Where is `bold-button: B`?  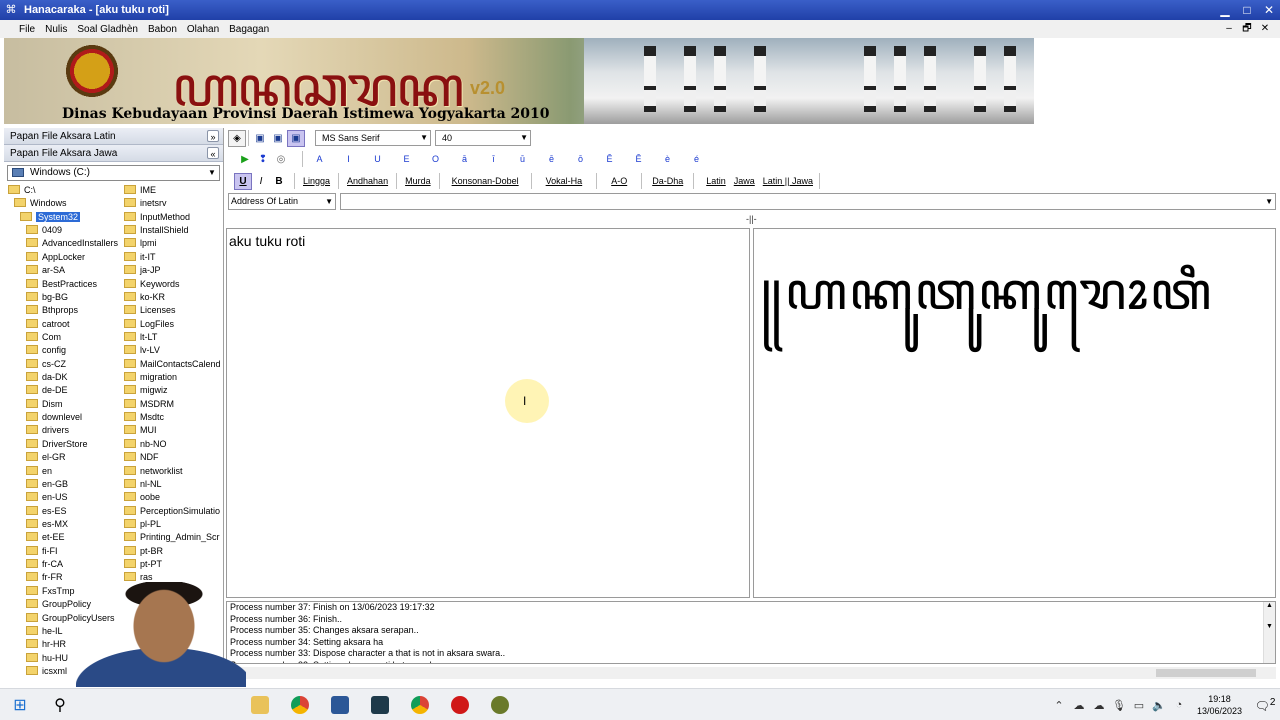
bold-button: B is located at coordinates (279, 181).